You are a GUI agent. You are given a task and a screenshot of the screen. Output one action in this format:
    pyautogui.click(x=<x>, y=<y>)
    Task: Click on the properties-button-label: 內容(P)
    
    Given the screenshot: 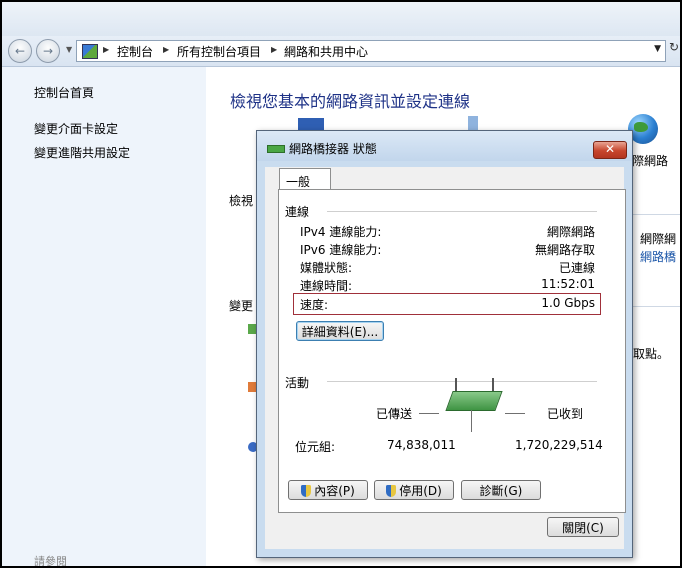 What is the action you would take?
    pyautogui.click(x=334, y=491)
    